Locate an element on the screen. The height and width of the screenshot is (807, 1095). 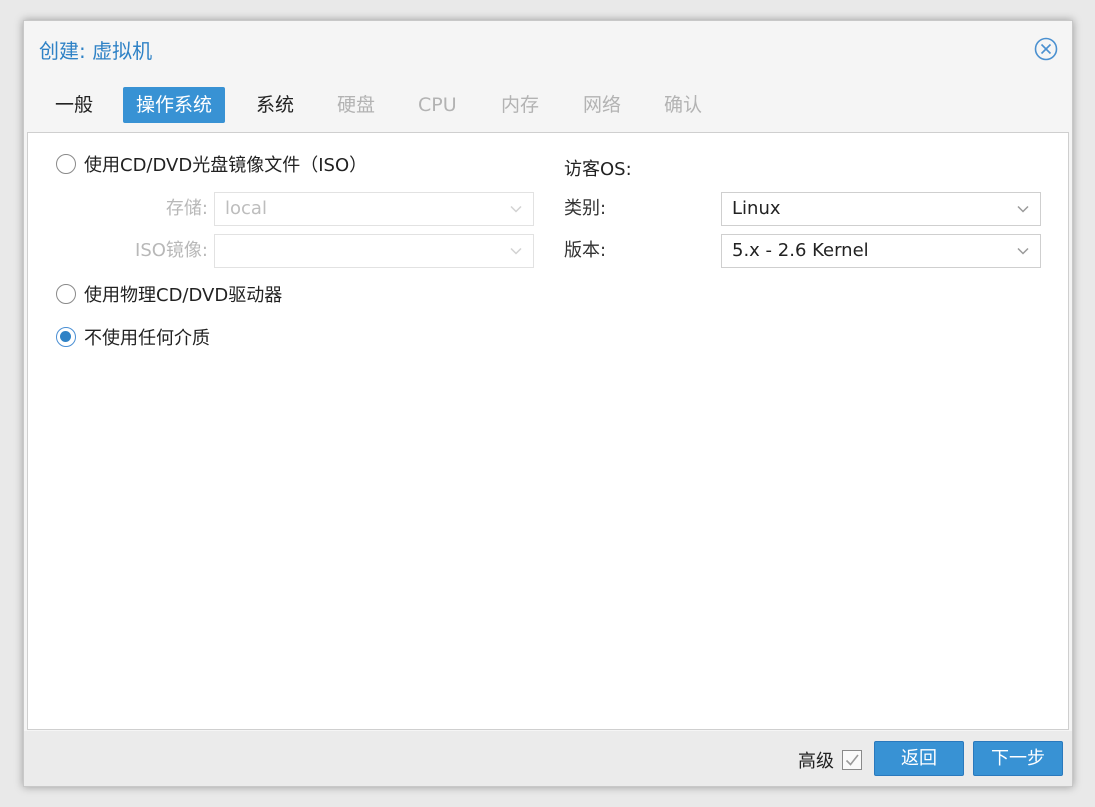
os-type-select: Linux is located at coordinates (881, 209).